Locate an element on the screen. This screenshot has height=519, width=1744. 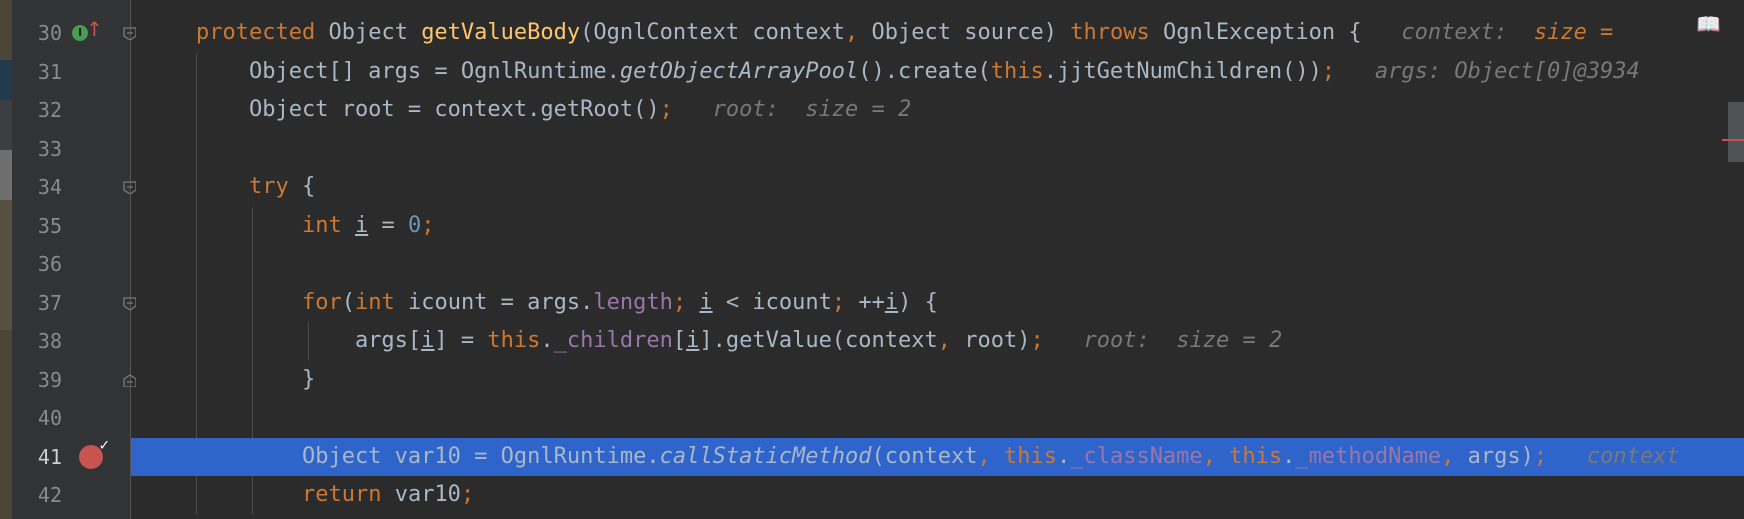
line-number: 37 is located at coordinates (37, 303).